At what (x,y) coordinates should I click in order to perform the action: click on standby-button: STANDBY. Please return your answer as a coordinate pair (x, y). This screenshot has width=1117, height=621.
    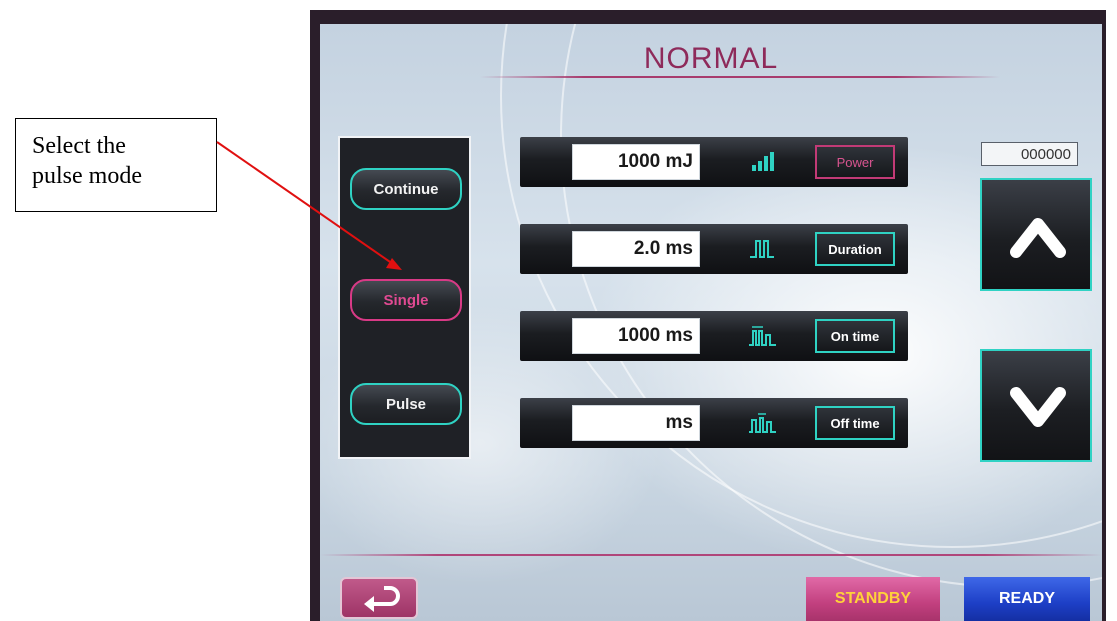
    Looking at the image, I should click on (873, 599).